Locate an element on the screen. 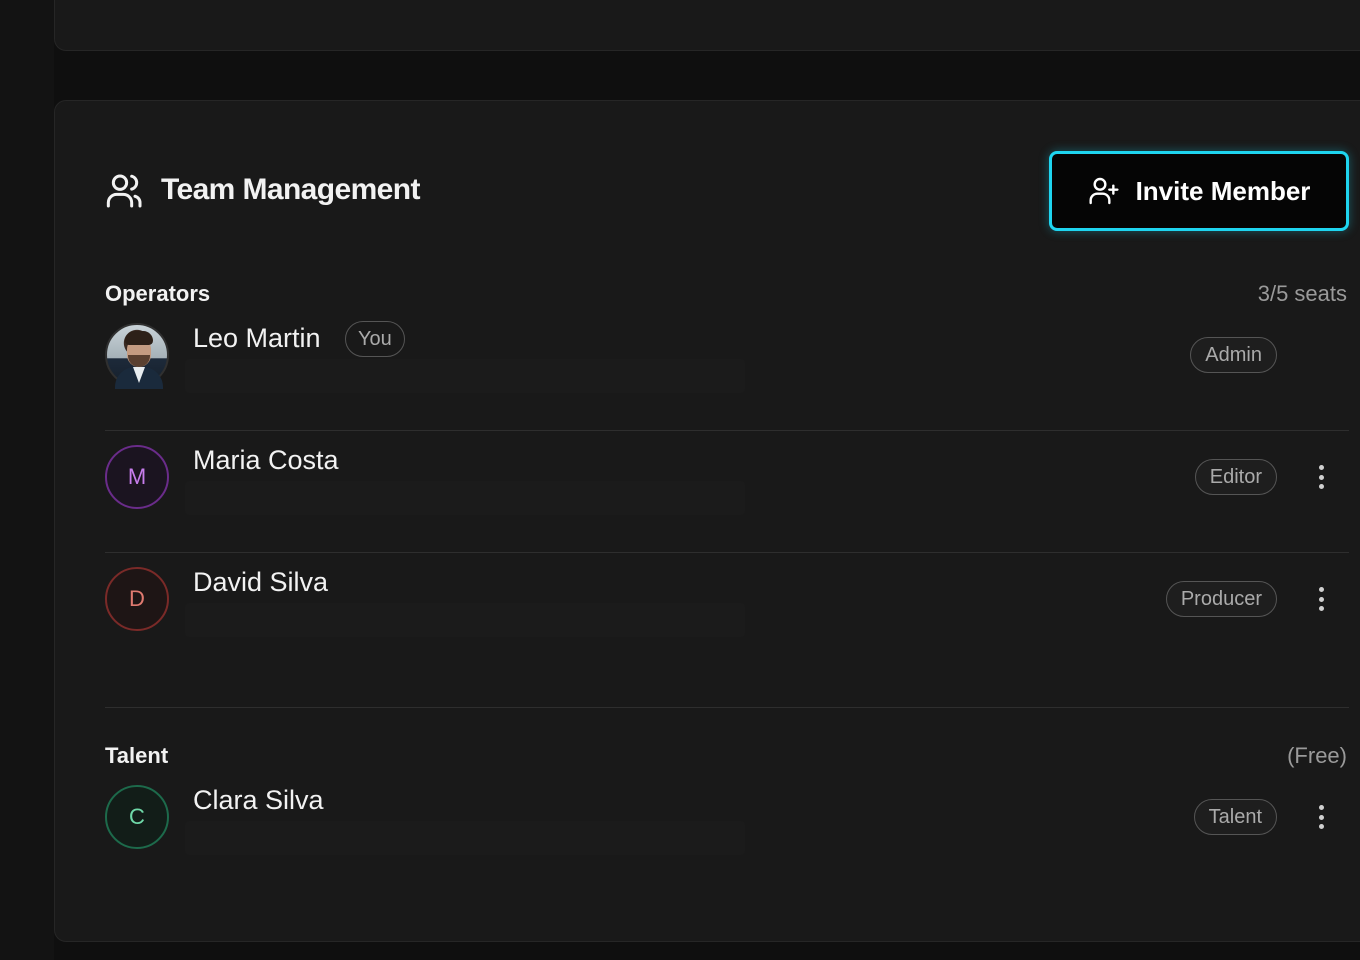 Image resolution: width=1360 pixels, height=960 pixels. member-row-david-silva: D David Silva Producer is located at coordinates (727, 614).